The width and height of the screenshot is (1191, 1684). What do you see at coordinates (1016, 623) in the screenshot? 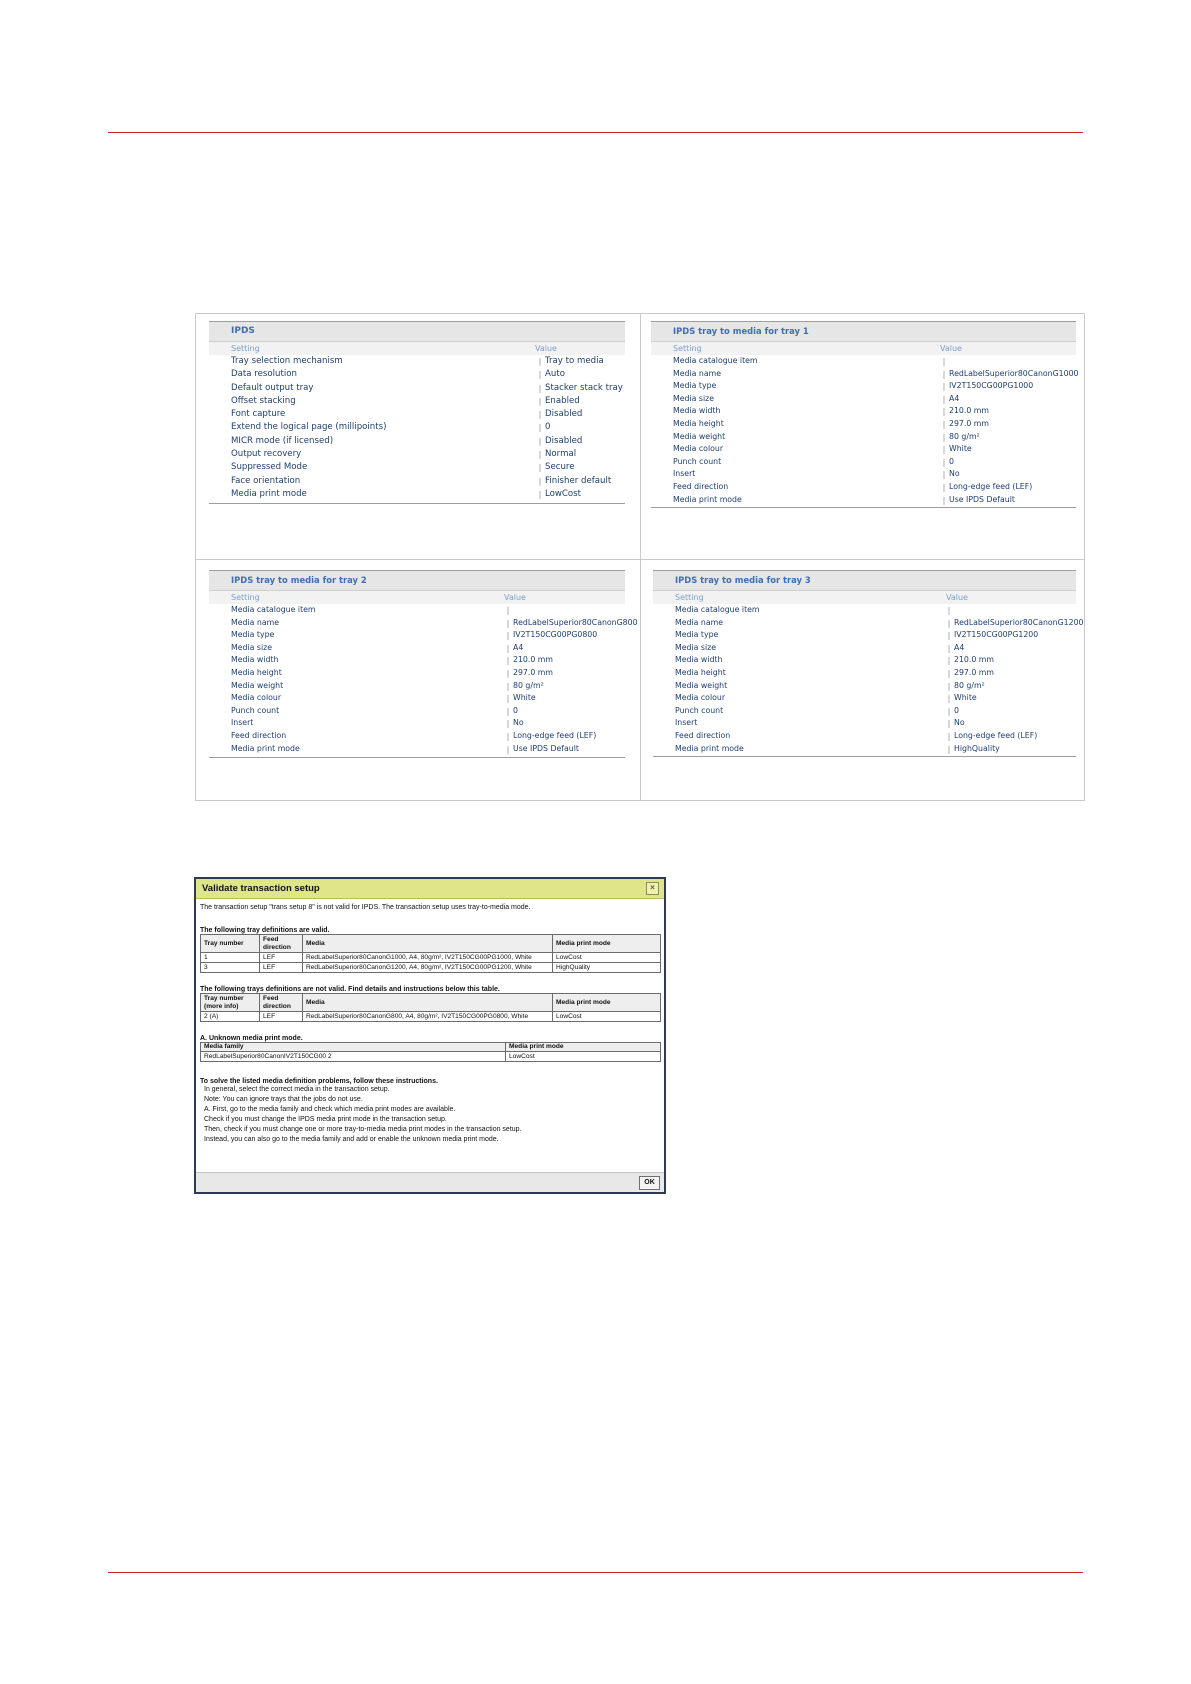
I see `setting-value: RedLabelSuperior80CanonG1200` at bounding box center [1016, 623].